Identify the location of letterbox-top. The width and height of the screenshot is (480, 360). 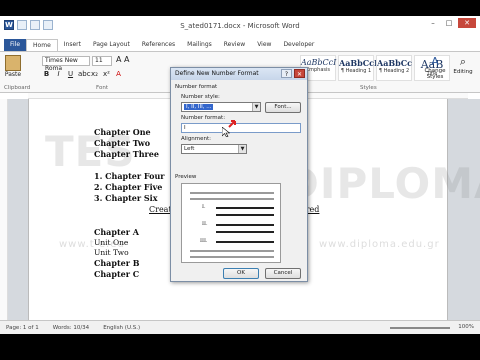
(240, 8).